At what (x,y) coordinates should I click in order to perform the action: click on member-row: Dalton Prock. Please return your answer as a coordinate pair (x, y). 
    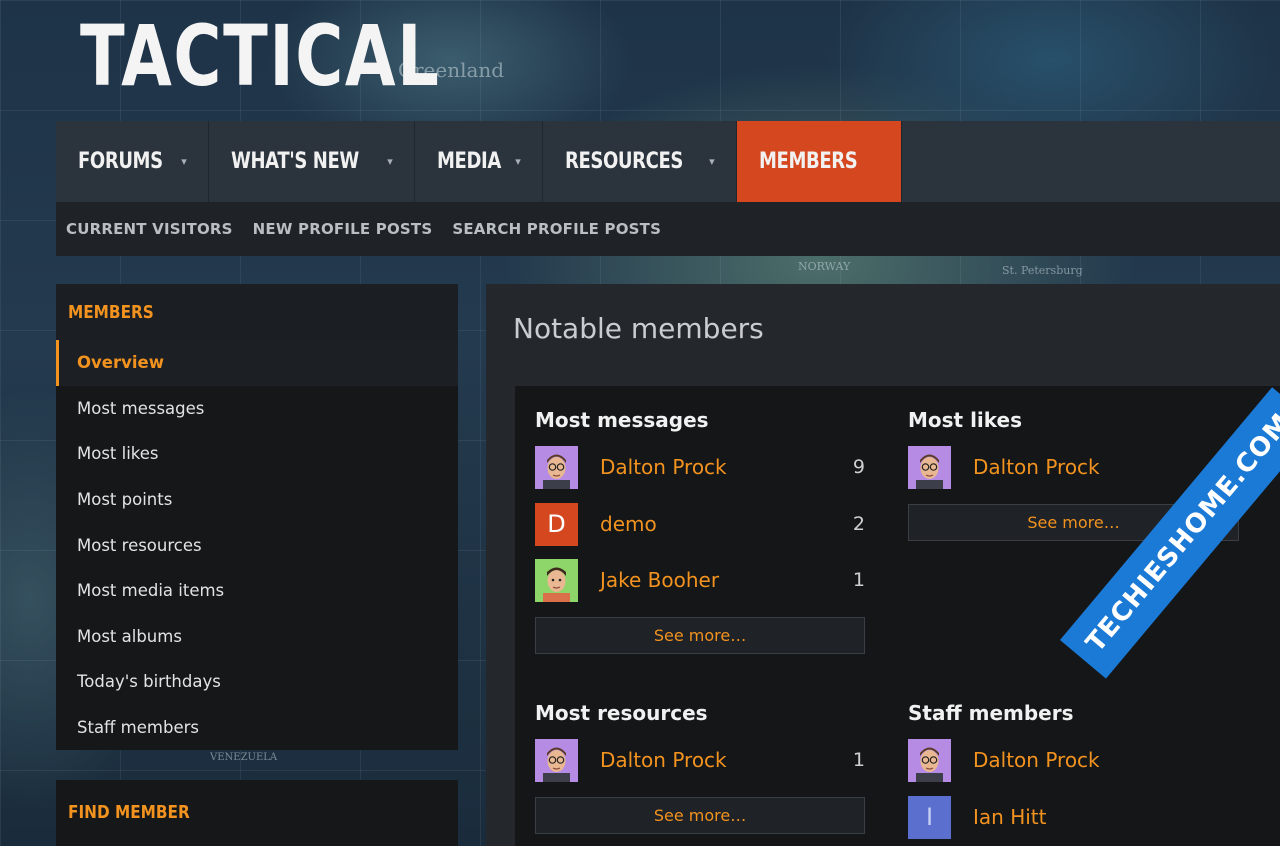
    Looking at the image, I should click on (1073, 767).